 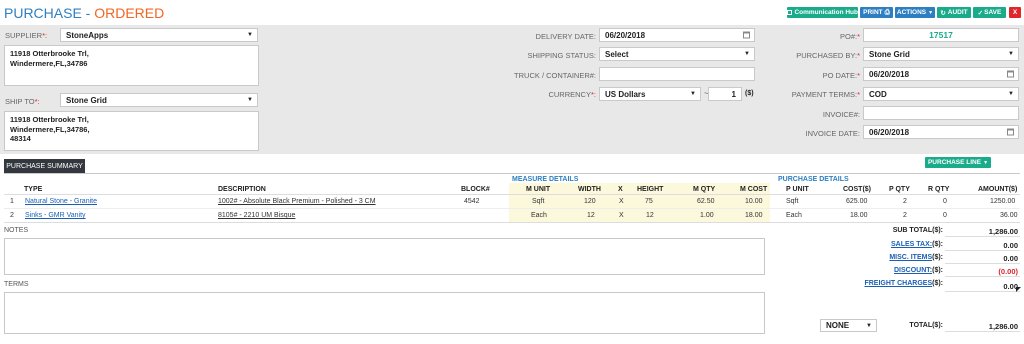 What do you see at coordinates (915, 12) in the screenshot?
I see `actions-button: ACTIONS ▼` at bounding box center [915, 12].